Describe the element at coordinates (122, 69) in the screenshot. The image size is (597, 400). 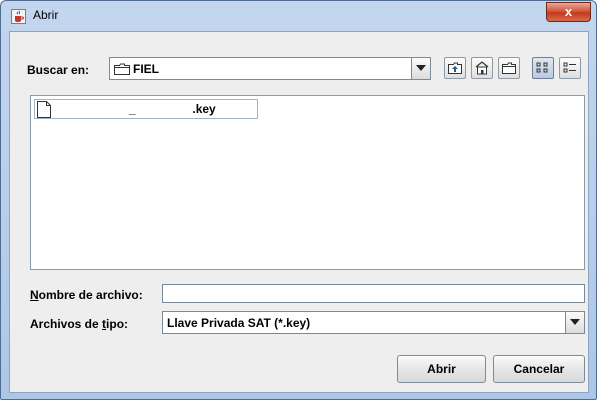
I see `folder-icon` at that location.